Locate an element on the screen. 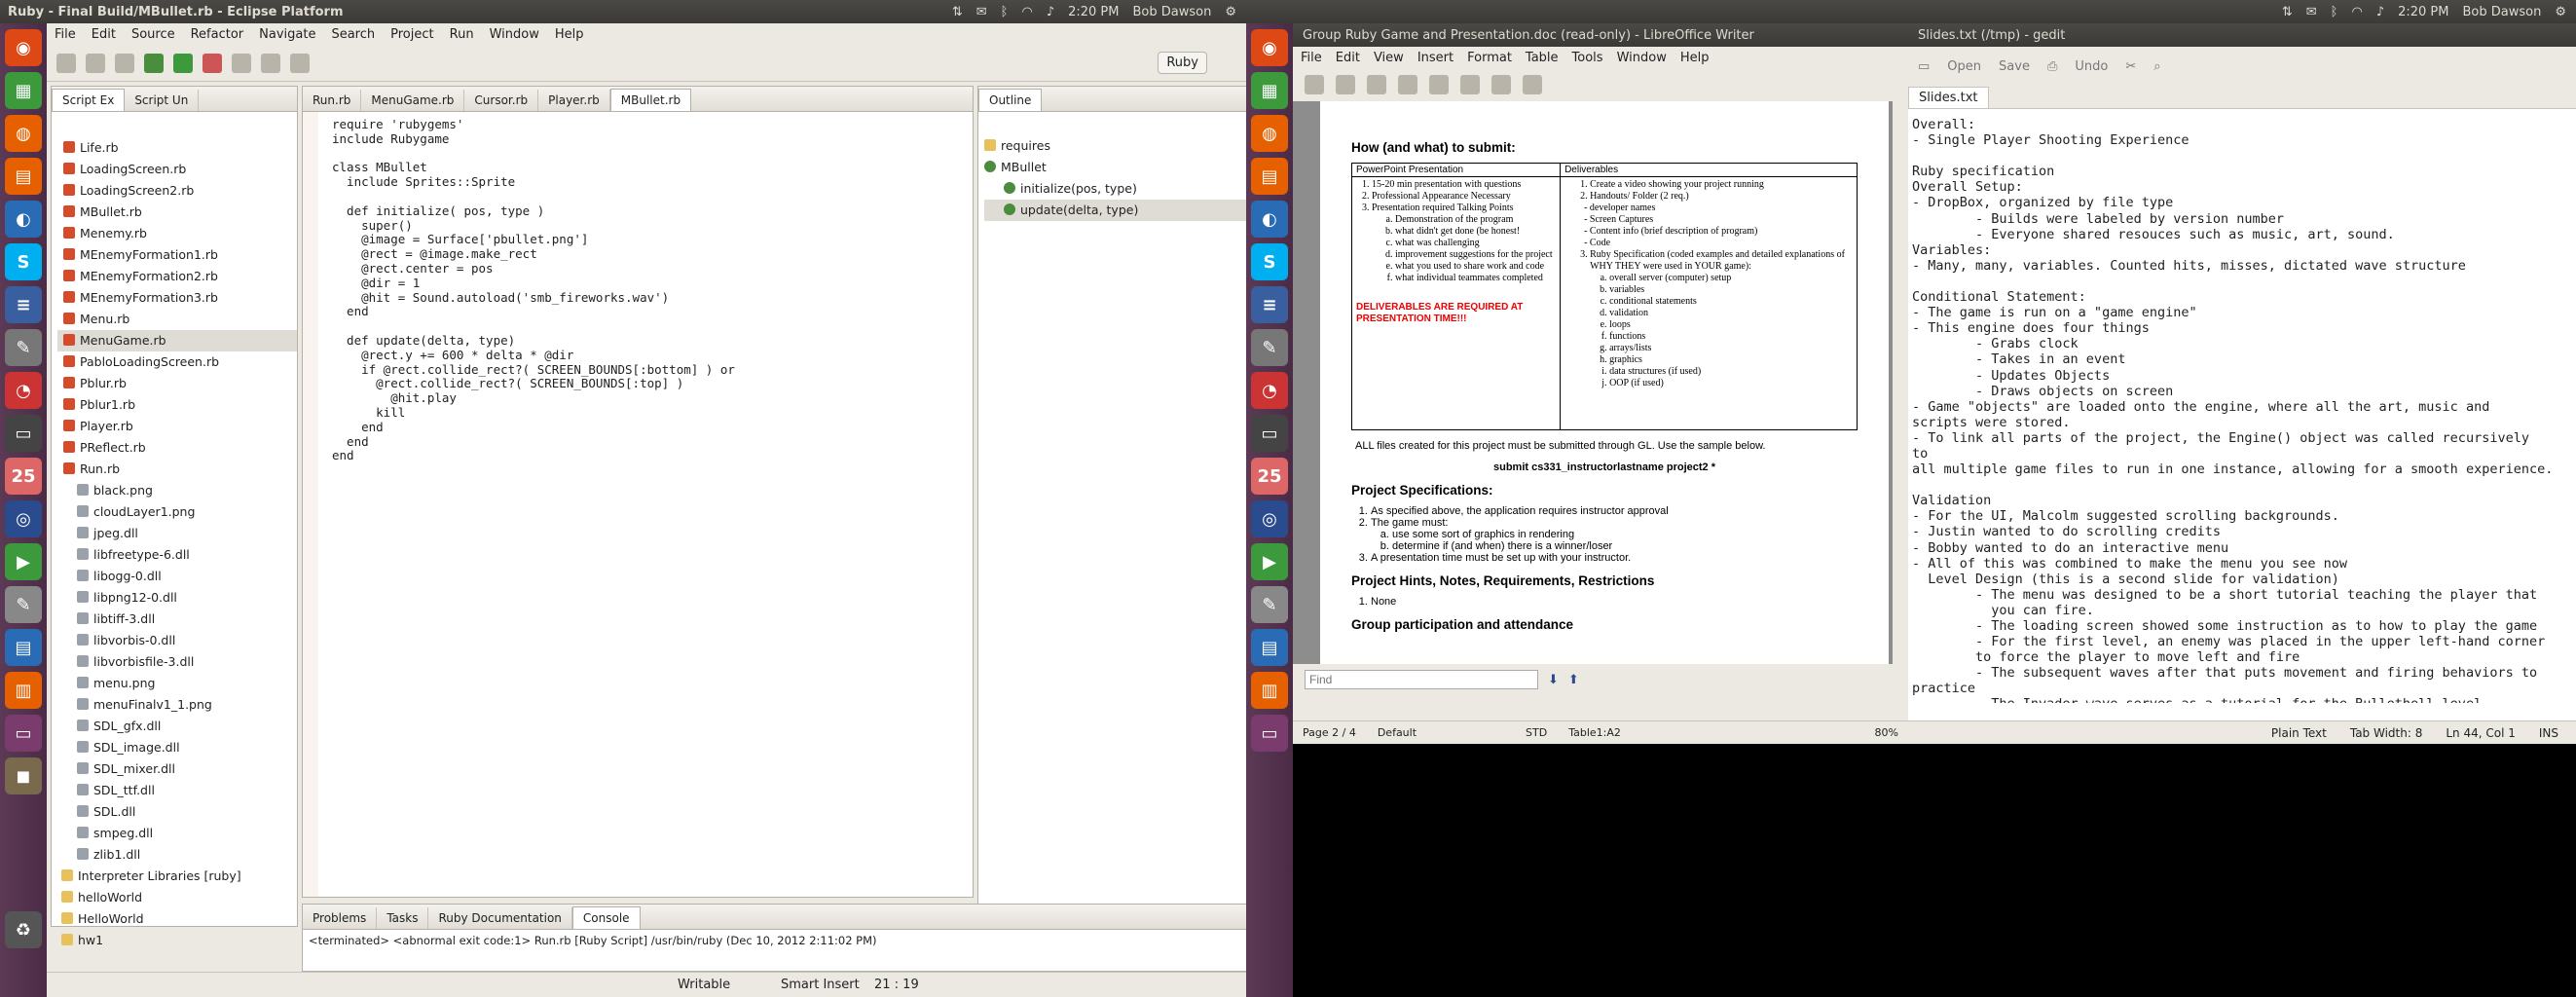 The height and width of the screenshot is (997, 2576). mail-icon is located at coordinates (1407, 84).